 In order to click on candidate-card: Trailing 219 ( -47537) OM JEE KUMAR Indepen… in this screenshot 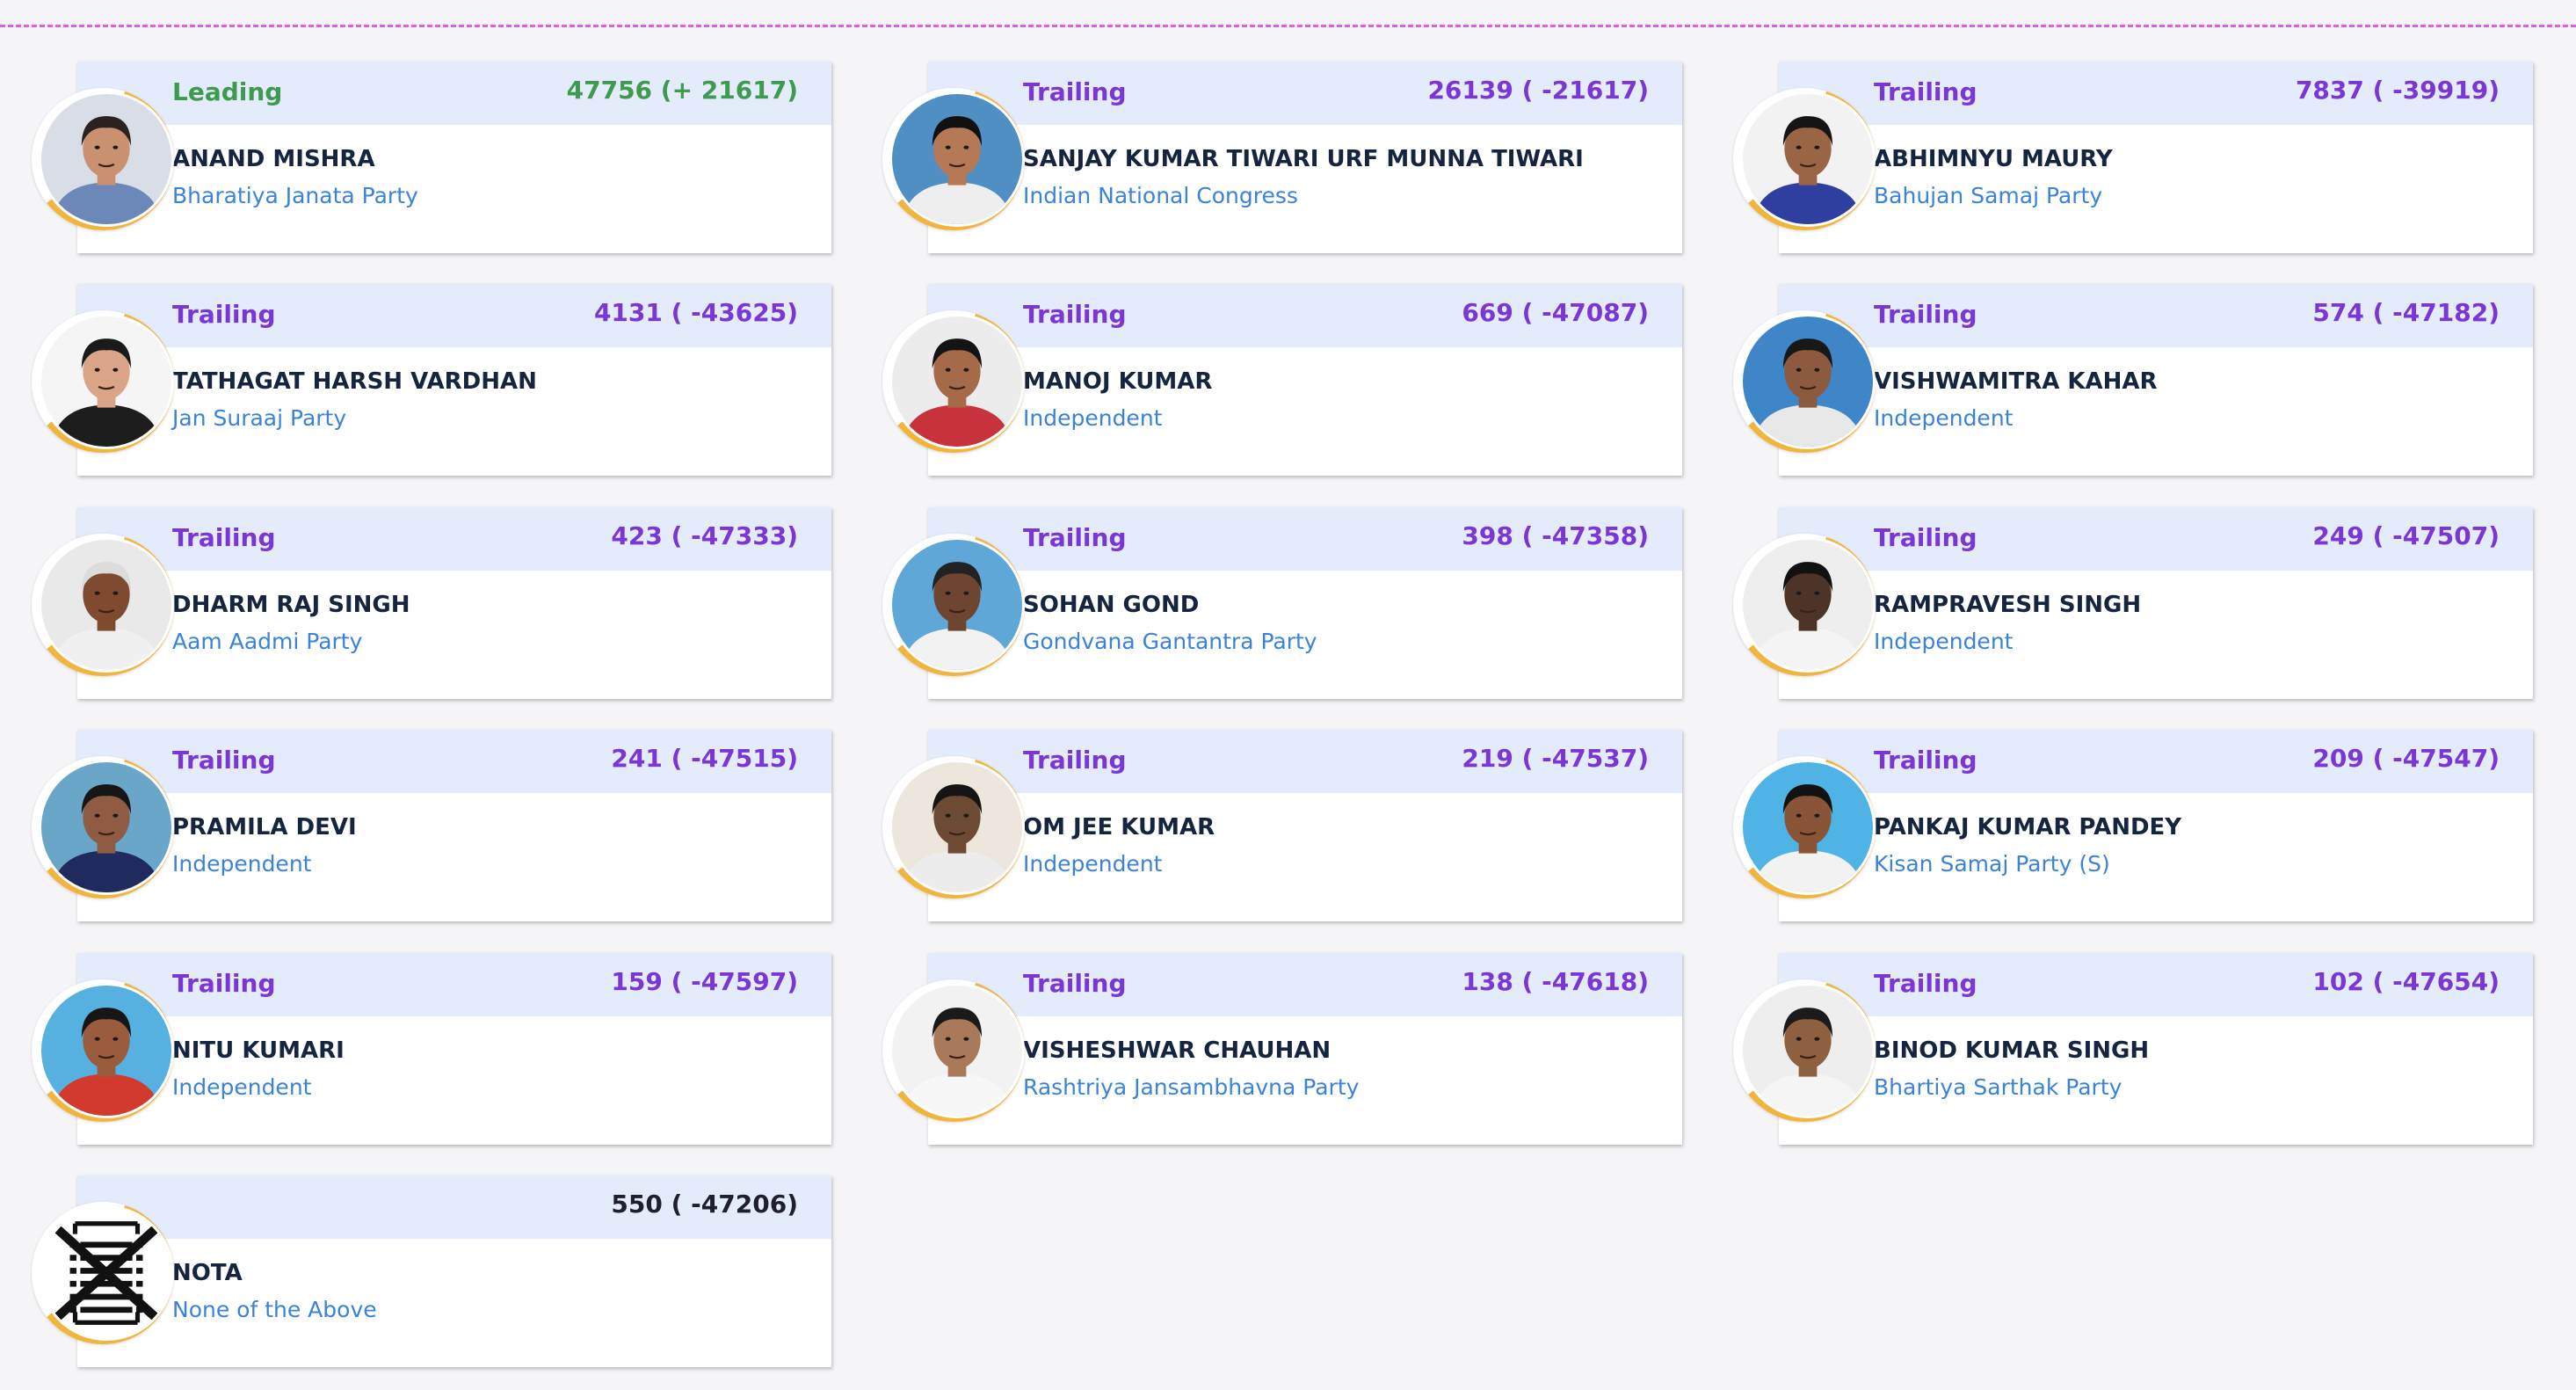, I will do `click(1284, 826)`.